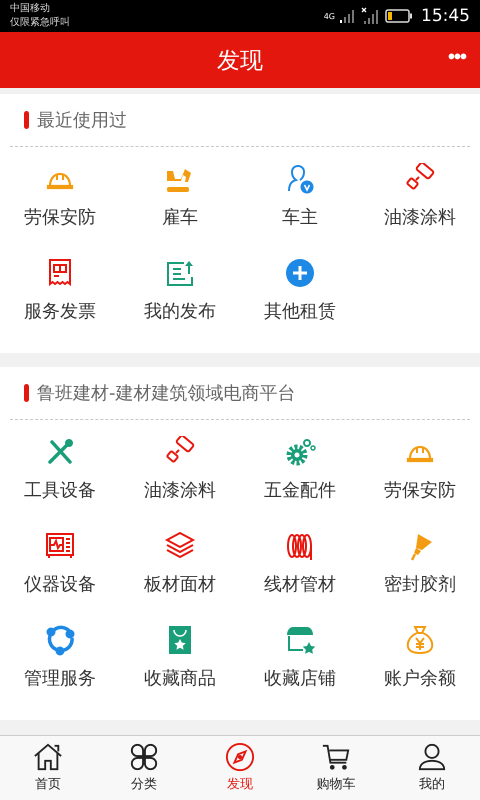  I want to click on nav-tab: 发现, so click(240, 768).